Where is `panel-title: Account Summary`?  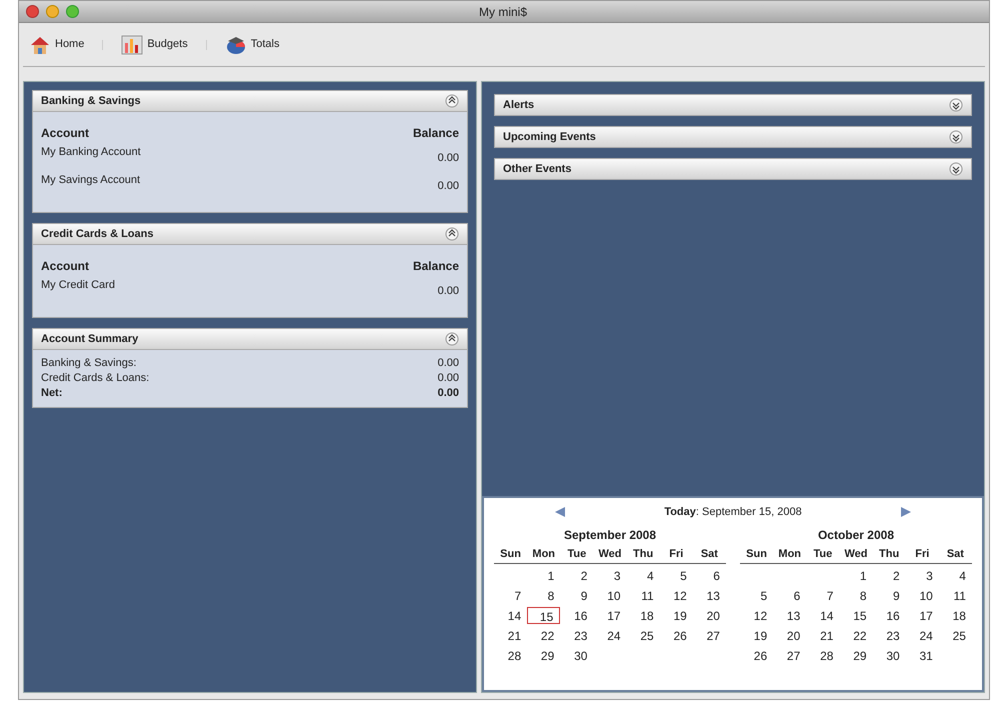 panel-title: Account Summary is located at coordinates (89, 339).